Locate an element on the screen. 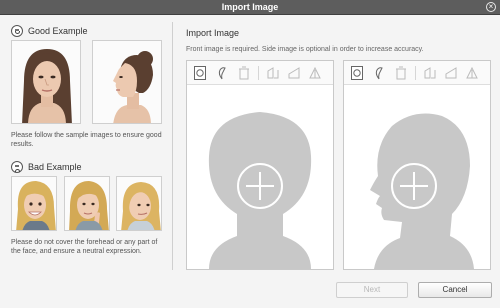  import-image-heading: Import Image is located at coordinates (213, 33).